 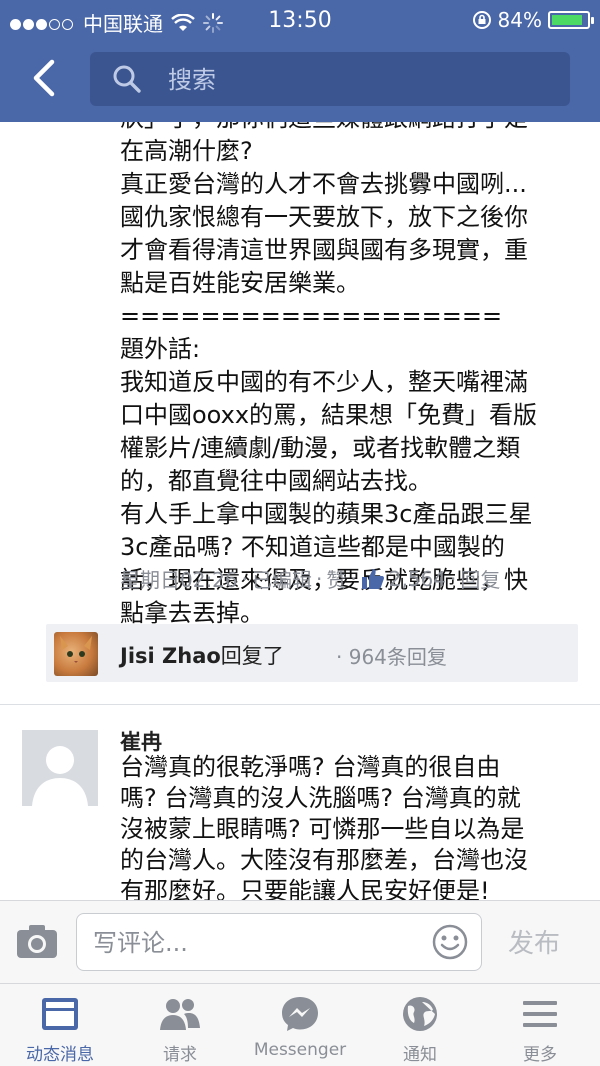 I want to click on edited-link: 已编辑, so click(x=282, y=578).